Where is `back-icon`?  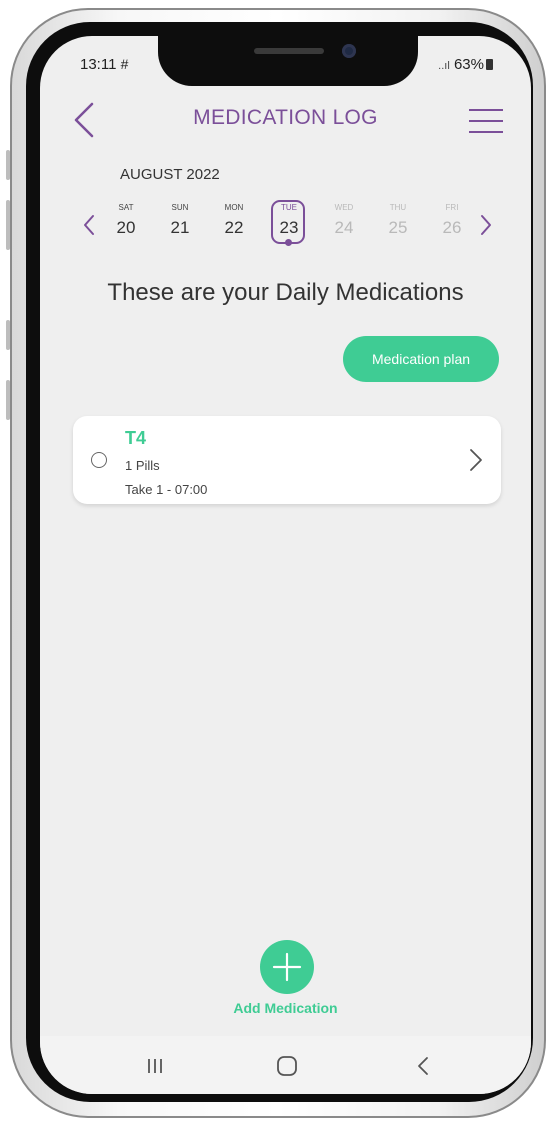
back-icon is located at coordinates (423, 1066).